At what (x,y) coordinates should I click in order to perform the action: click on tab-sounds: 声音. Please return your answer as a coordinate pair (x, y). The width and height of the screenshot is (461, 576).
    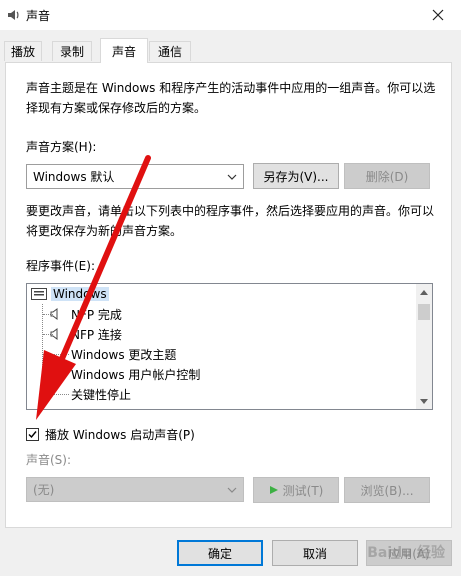
    Looking at the image, I should click on (124, 50).